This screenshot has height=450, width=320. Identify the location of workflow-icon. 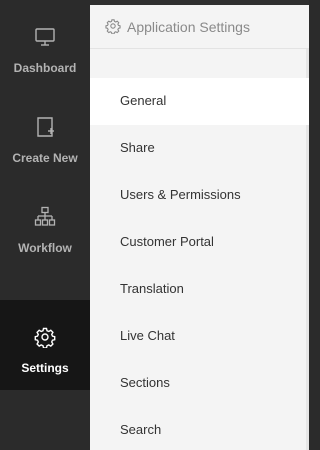
(45, 216).